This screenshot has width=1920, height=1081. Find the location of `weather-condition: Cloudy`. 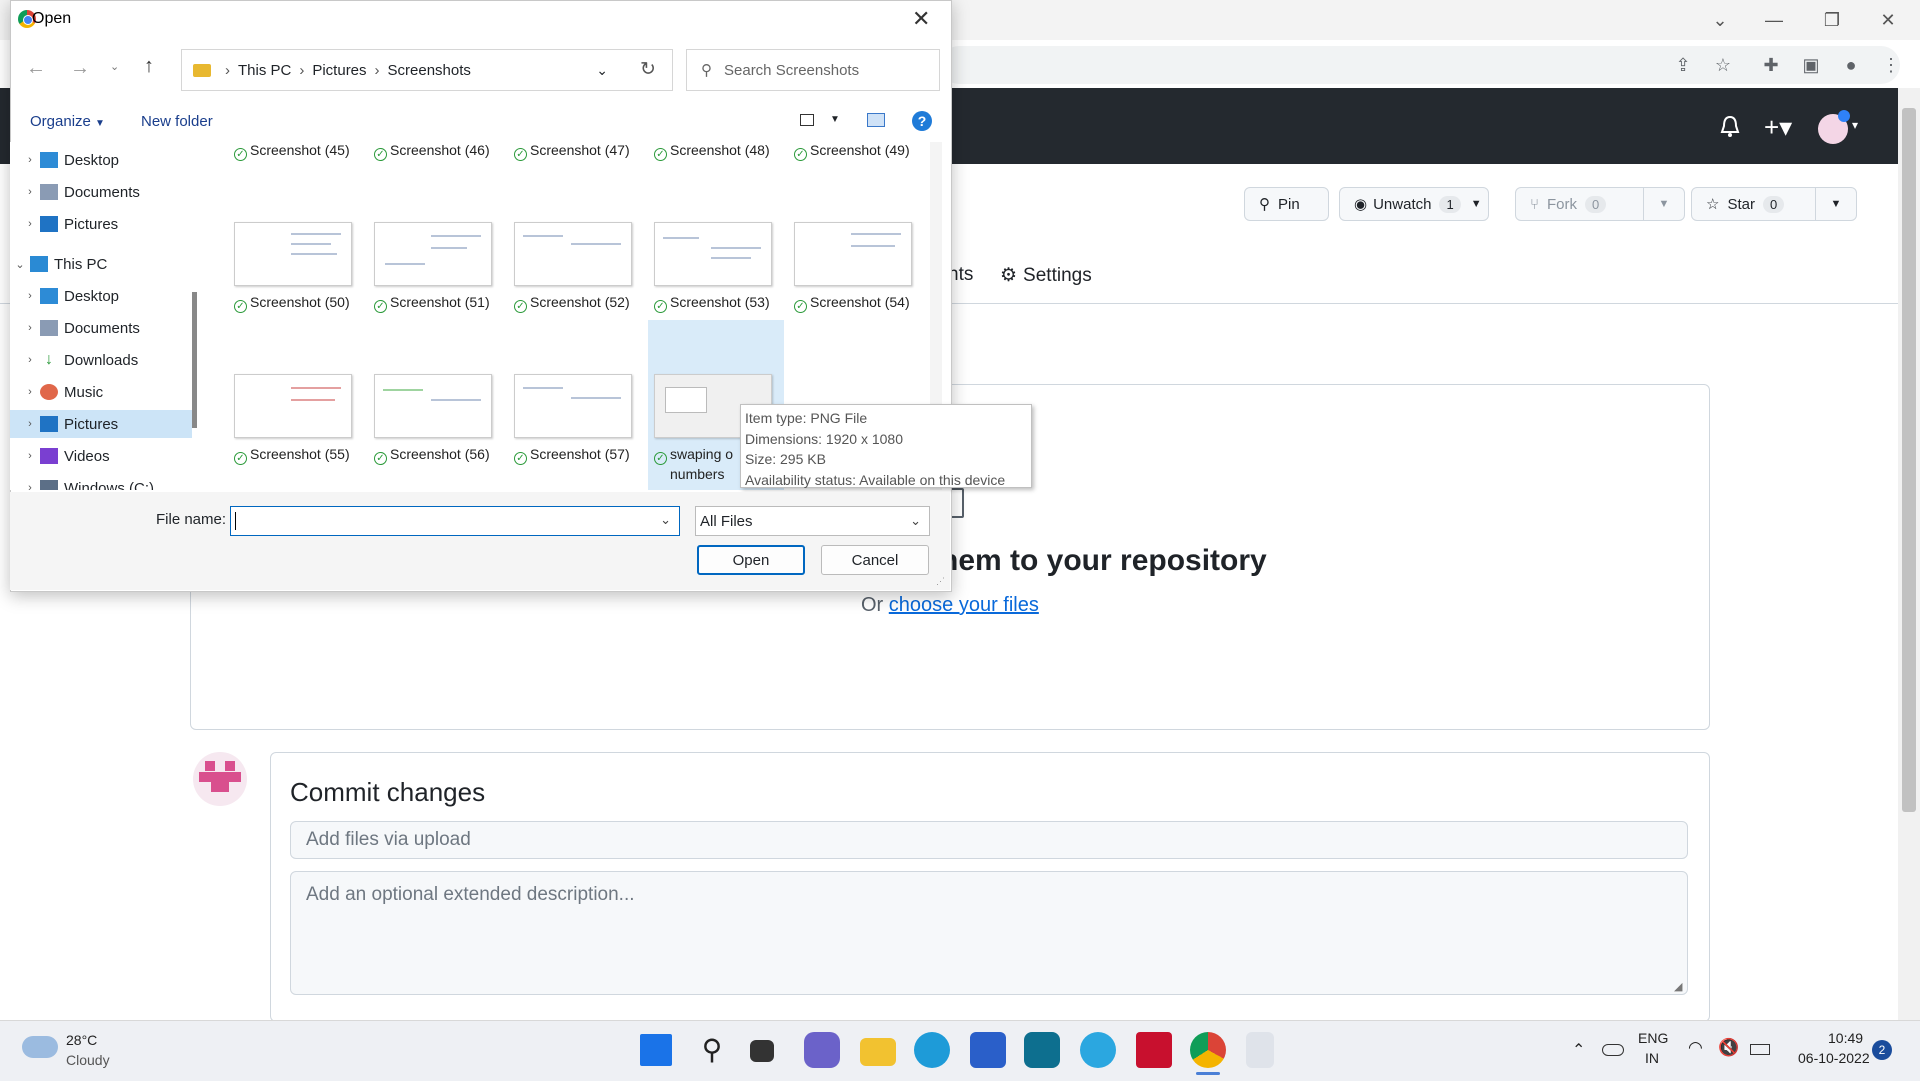

weather-condition: Cloudy is located at coordinates (88, 1060).